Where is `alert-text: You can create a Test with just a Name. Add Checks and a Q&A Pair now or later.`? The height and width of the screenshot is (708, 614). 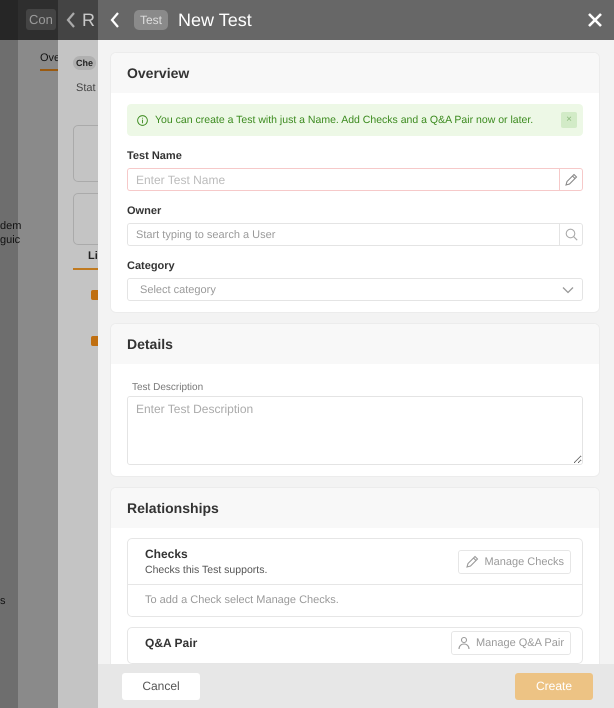
alert-text: You can create a Test with just a Name. Add Checks and a Q&A Pair now or later. is located at coordinates (344, 120).